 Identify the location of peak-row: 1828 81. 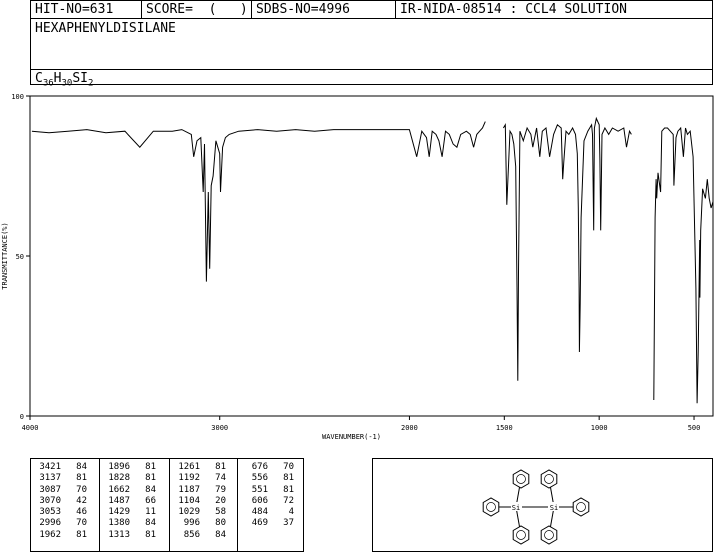
(134, 478).